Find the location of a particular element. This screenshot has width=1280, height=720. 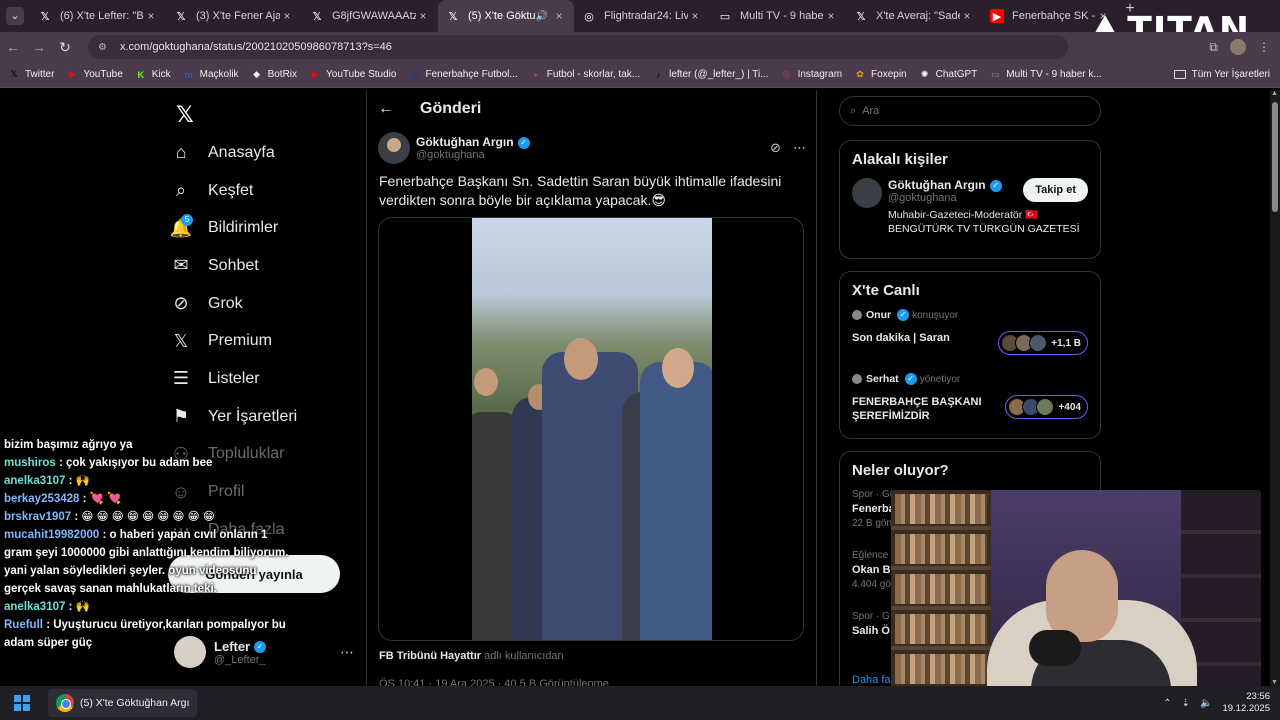

back-arrow-icon: ← is located at coordinates (386, 109).